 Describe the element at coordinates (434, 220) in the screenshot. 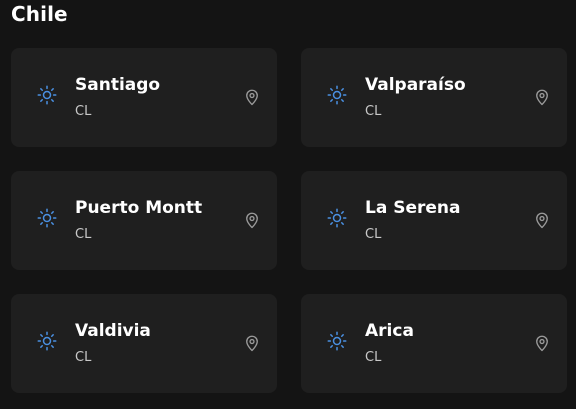

I see `city-card-la-serena: La Serena CL` at that location.